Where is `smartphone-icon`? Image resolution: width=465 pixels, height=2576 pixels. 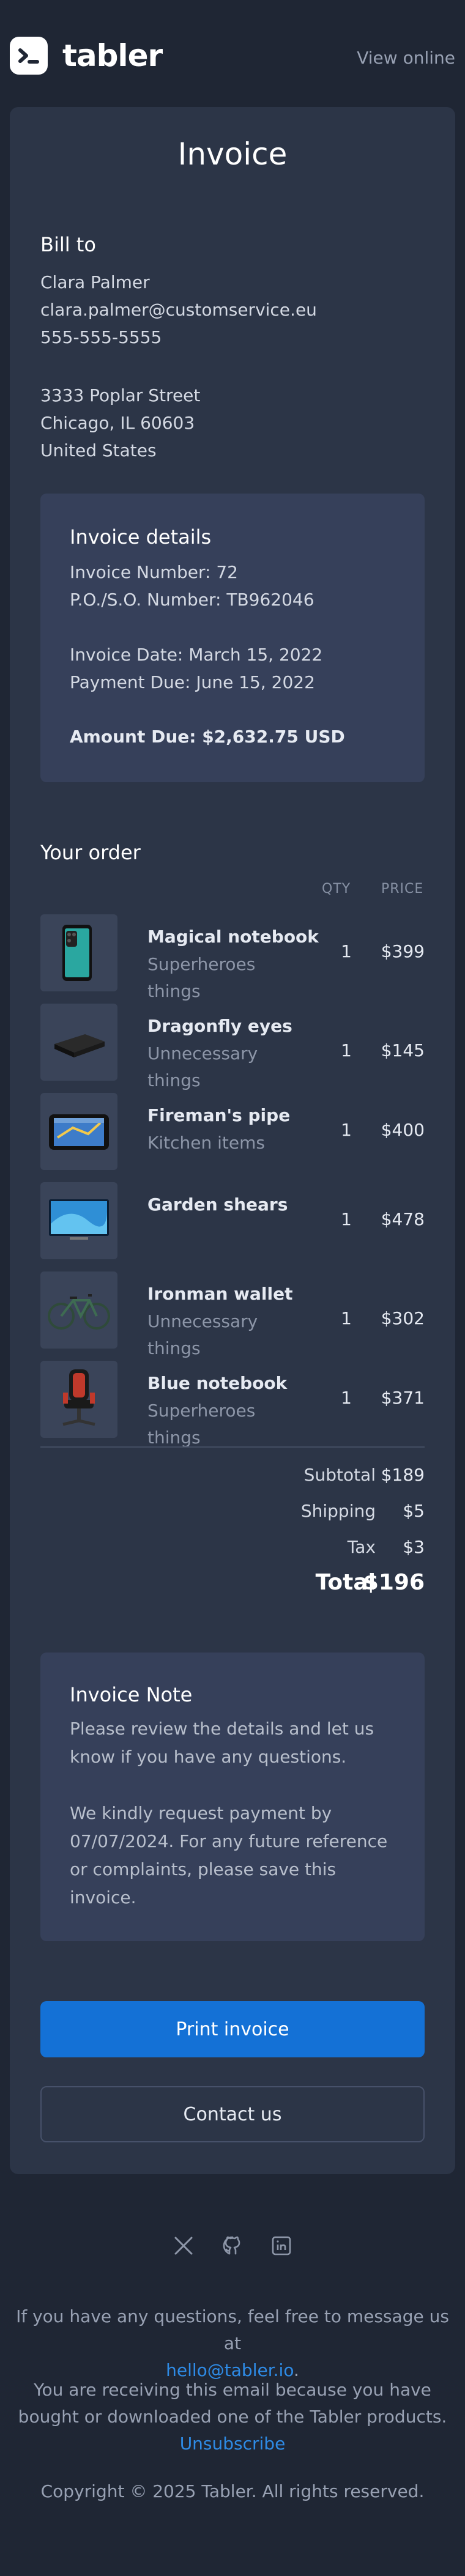 smartphone-icon is located at coordinates (78, 952).